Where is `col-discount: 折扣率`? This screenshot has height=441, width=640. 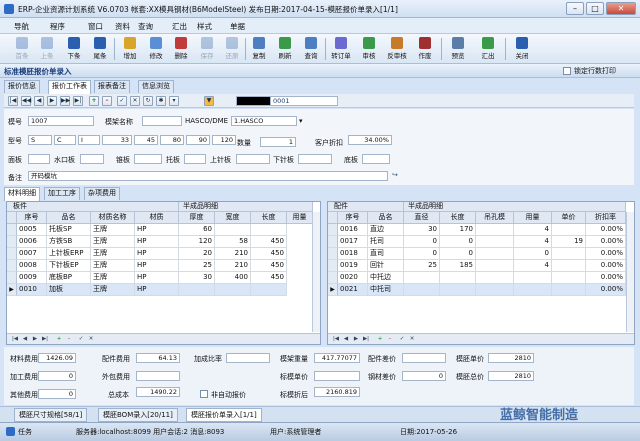 col-discount: 折扣率 is located at coordinates (606, 218).